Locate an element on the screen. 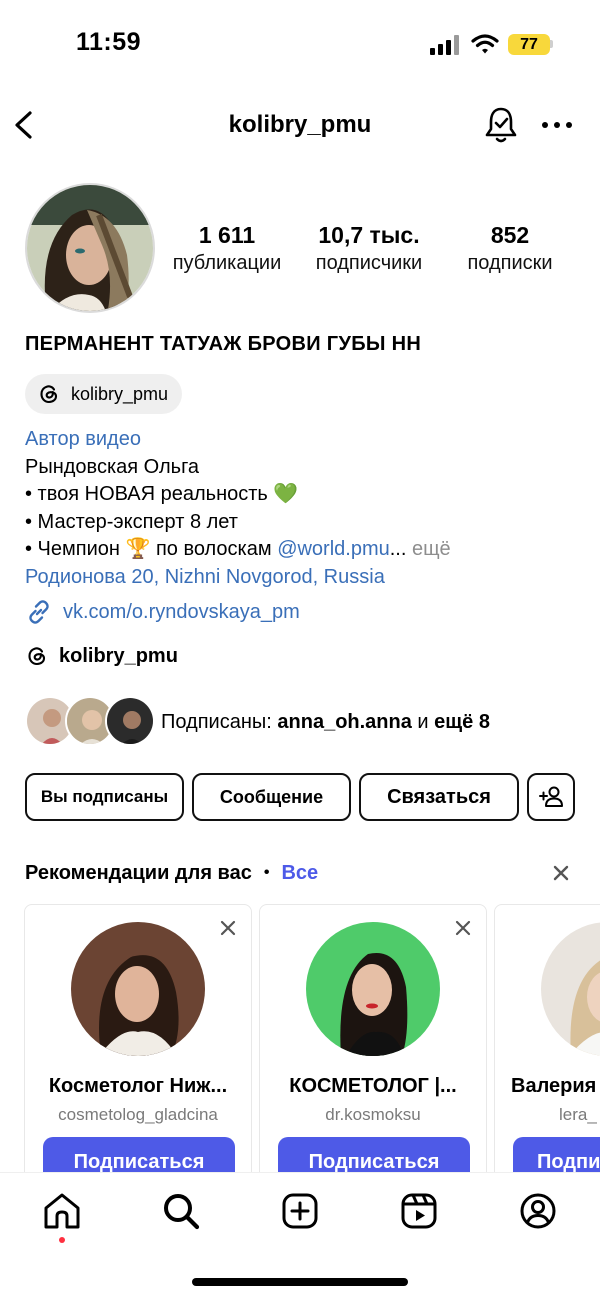 This screenshot has height=1300, width=600. bio-more-link: ещё is located at coordinates (428, 549).